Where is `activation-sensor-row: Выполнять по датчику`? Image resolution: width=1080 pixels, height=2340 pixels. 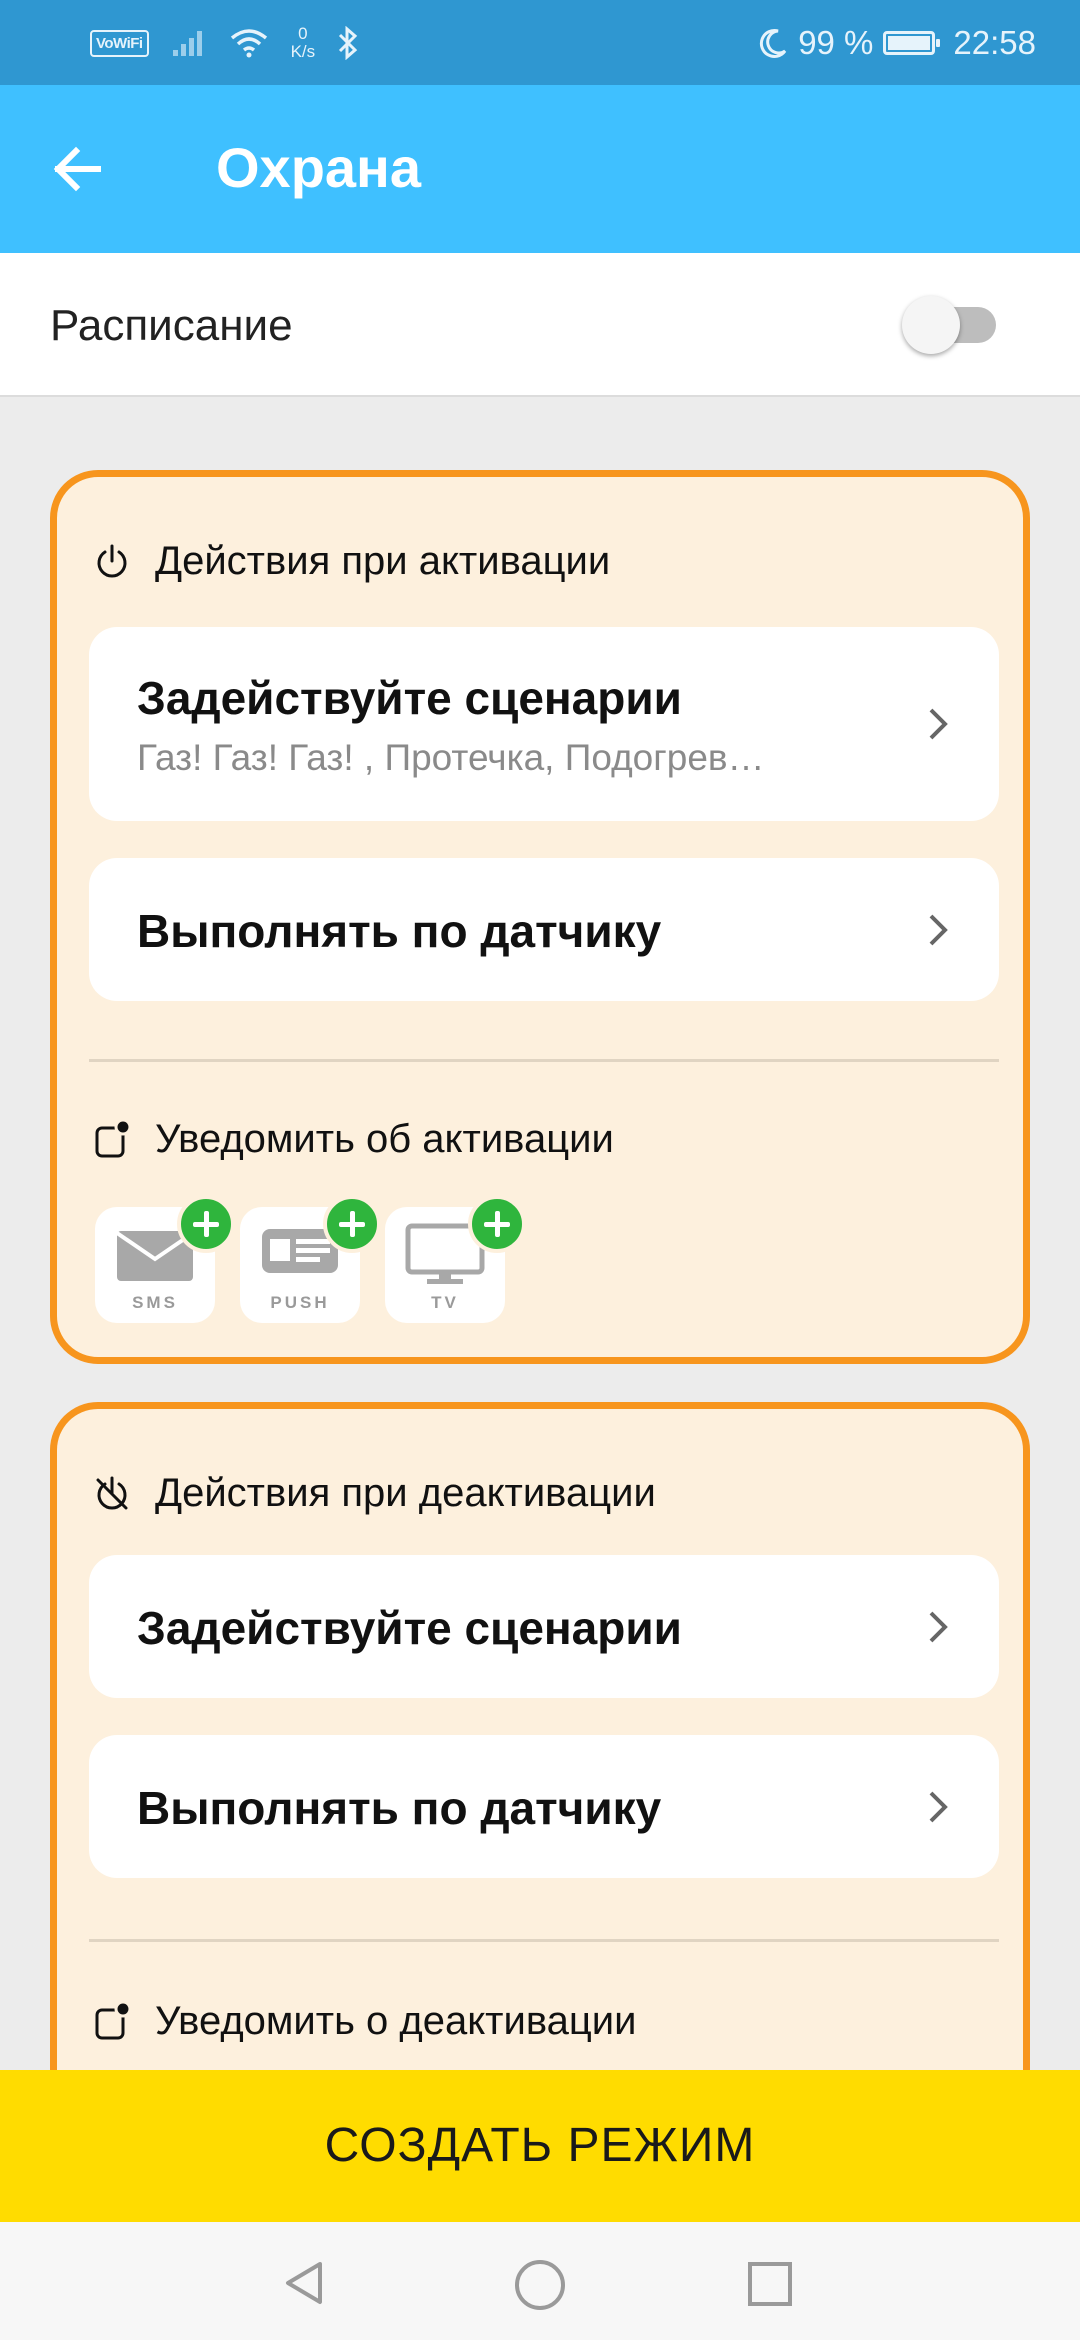 activation-sensor-row: Выполнять по датчику is located at coordinates (544, 929).